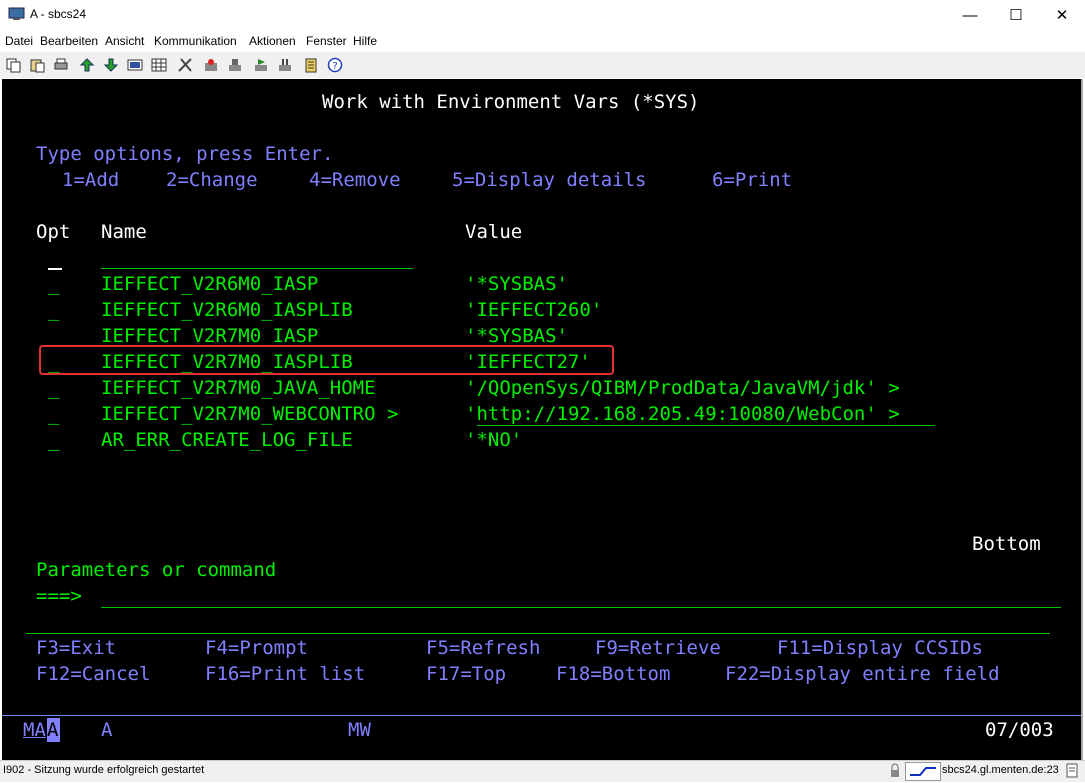  I want to click on toolbar: ?, so click(542, 65).